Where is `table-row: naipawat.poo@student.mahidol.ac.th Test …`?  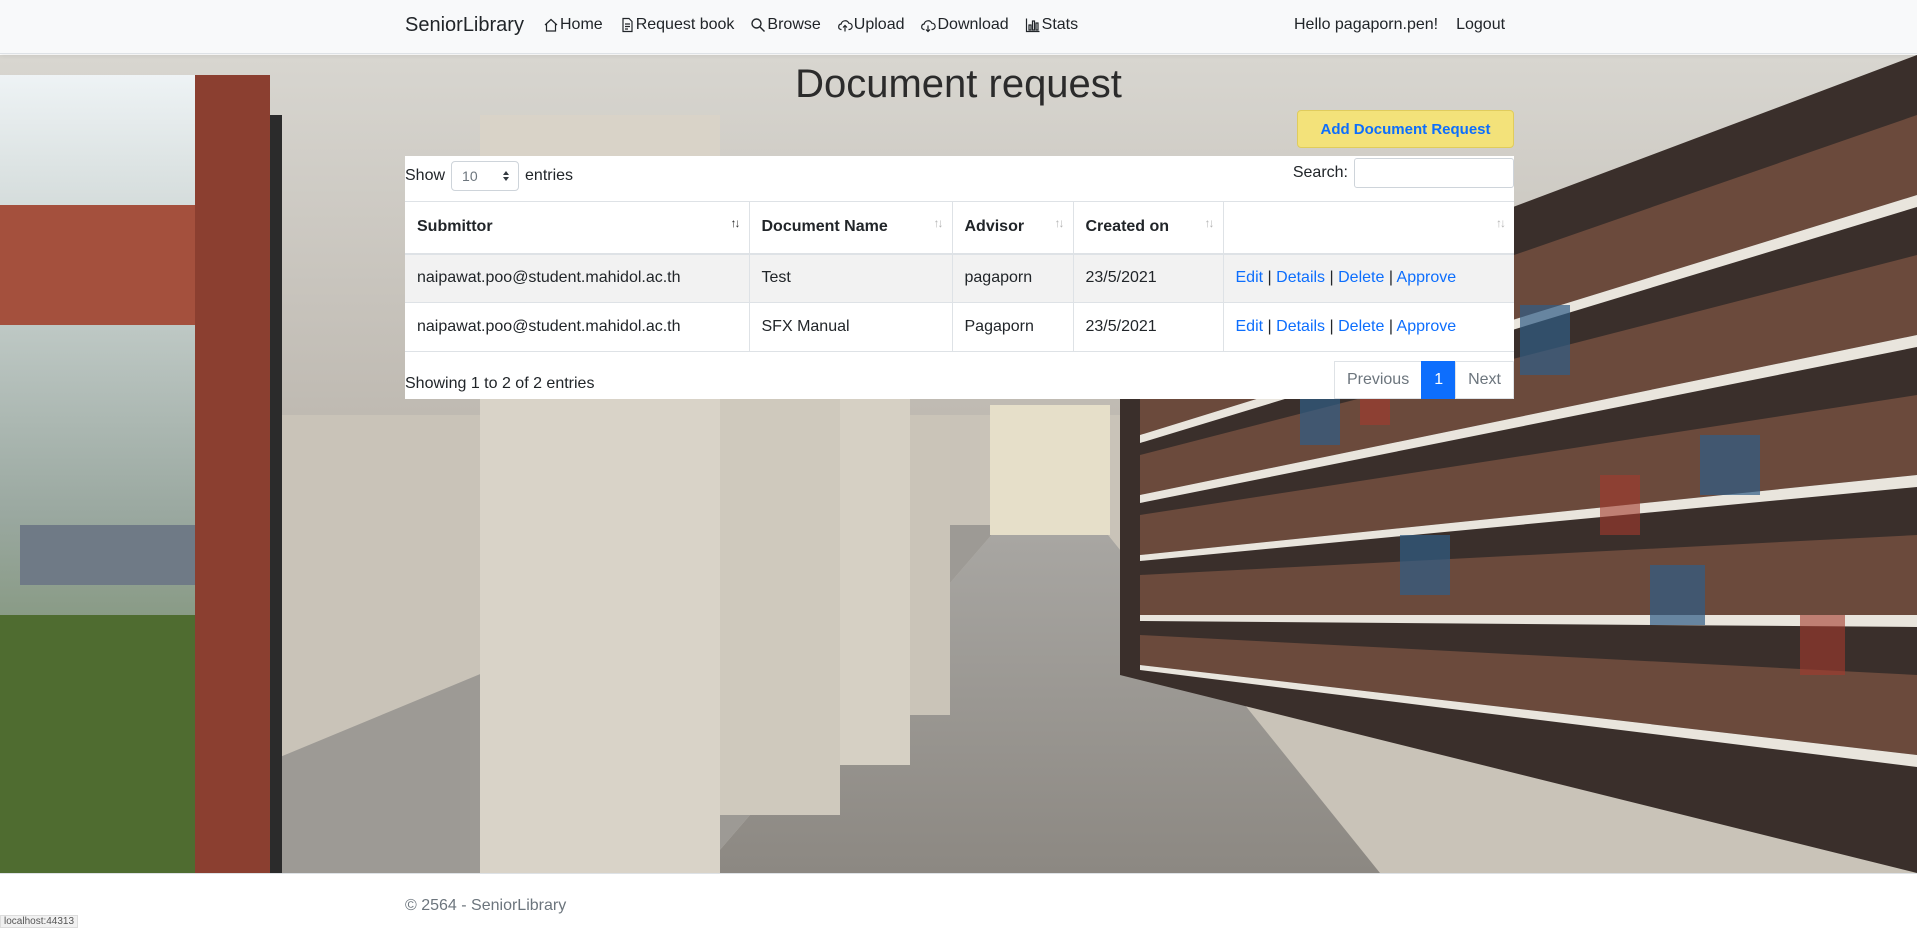 table-row: naipawat.poo@student.mahidol.ac.th Test … is located at coordinates (959, 278).